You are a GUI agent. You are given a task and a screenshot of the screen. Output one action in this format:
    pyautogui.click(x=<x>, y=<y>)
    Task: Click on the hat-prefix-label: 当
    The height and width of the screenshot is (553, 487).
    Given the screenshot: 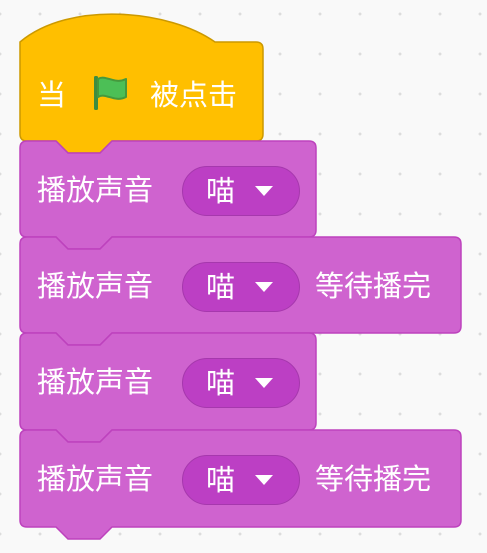 What is the action you would take?
    pyautogui.click(x=52, y=95)
    